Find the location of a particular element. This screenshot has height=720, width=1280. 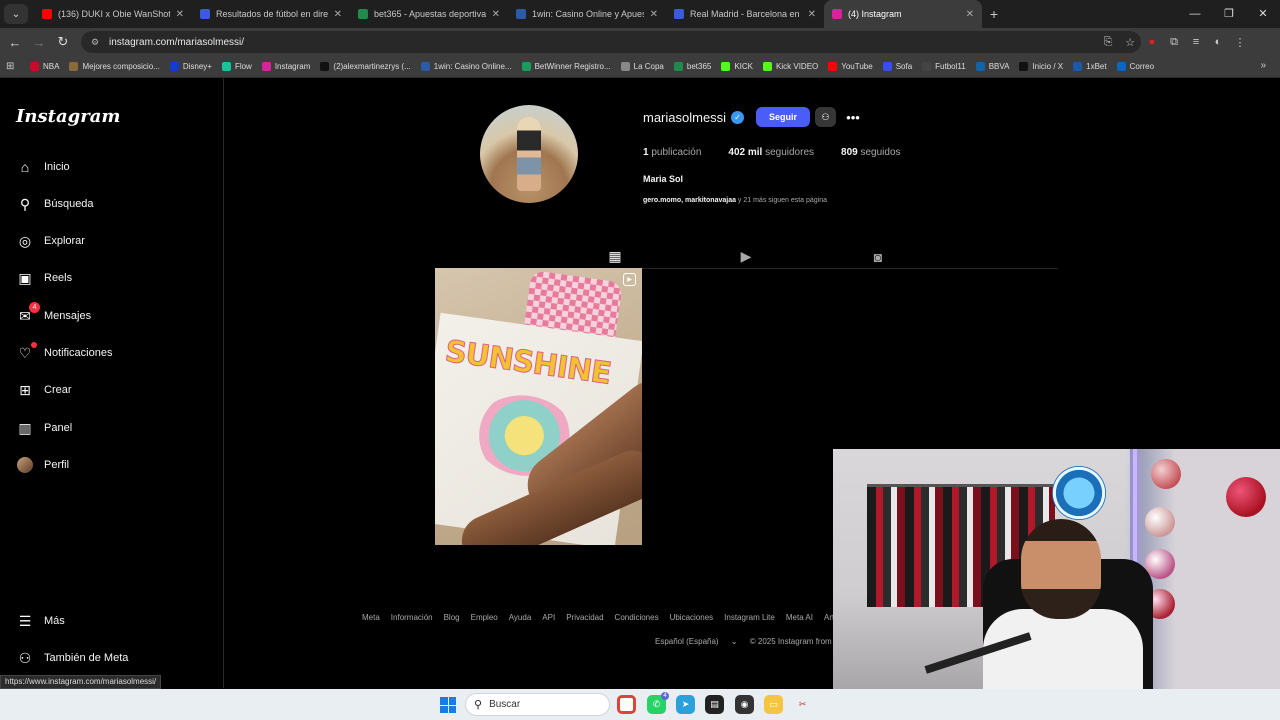

footer-link: Meta is located at coordinates (371, 617).